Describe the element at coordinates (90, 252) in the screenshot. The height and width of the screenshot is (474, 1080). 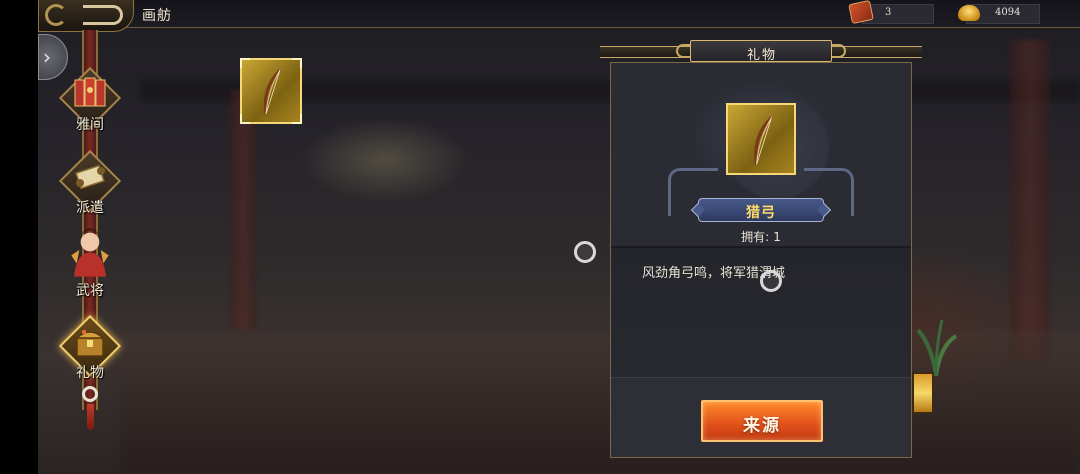
I see `general-portrait-icon` at that location.